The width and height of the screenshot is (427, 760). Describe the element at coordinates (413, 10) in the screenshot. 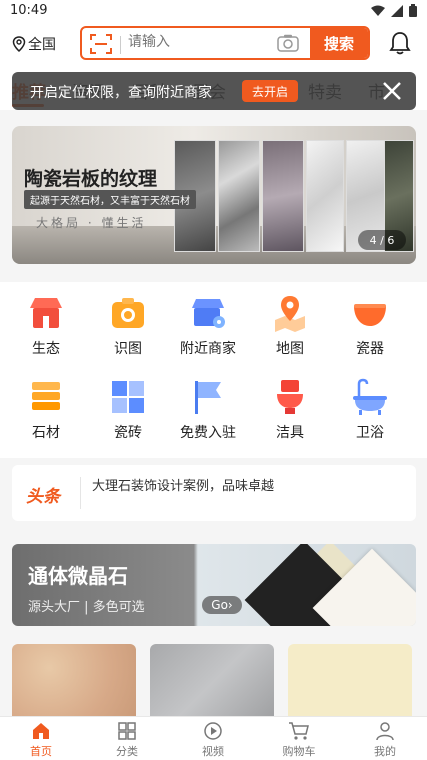

I see `battery-icon` at that location.